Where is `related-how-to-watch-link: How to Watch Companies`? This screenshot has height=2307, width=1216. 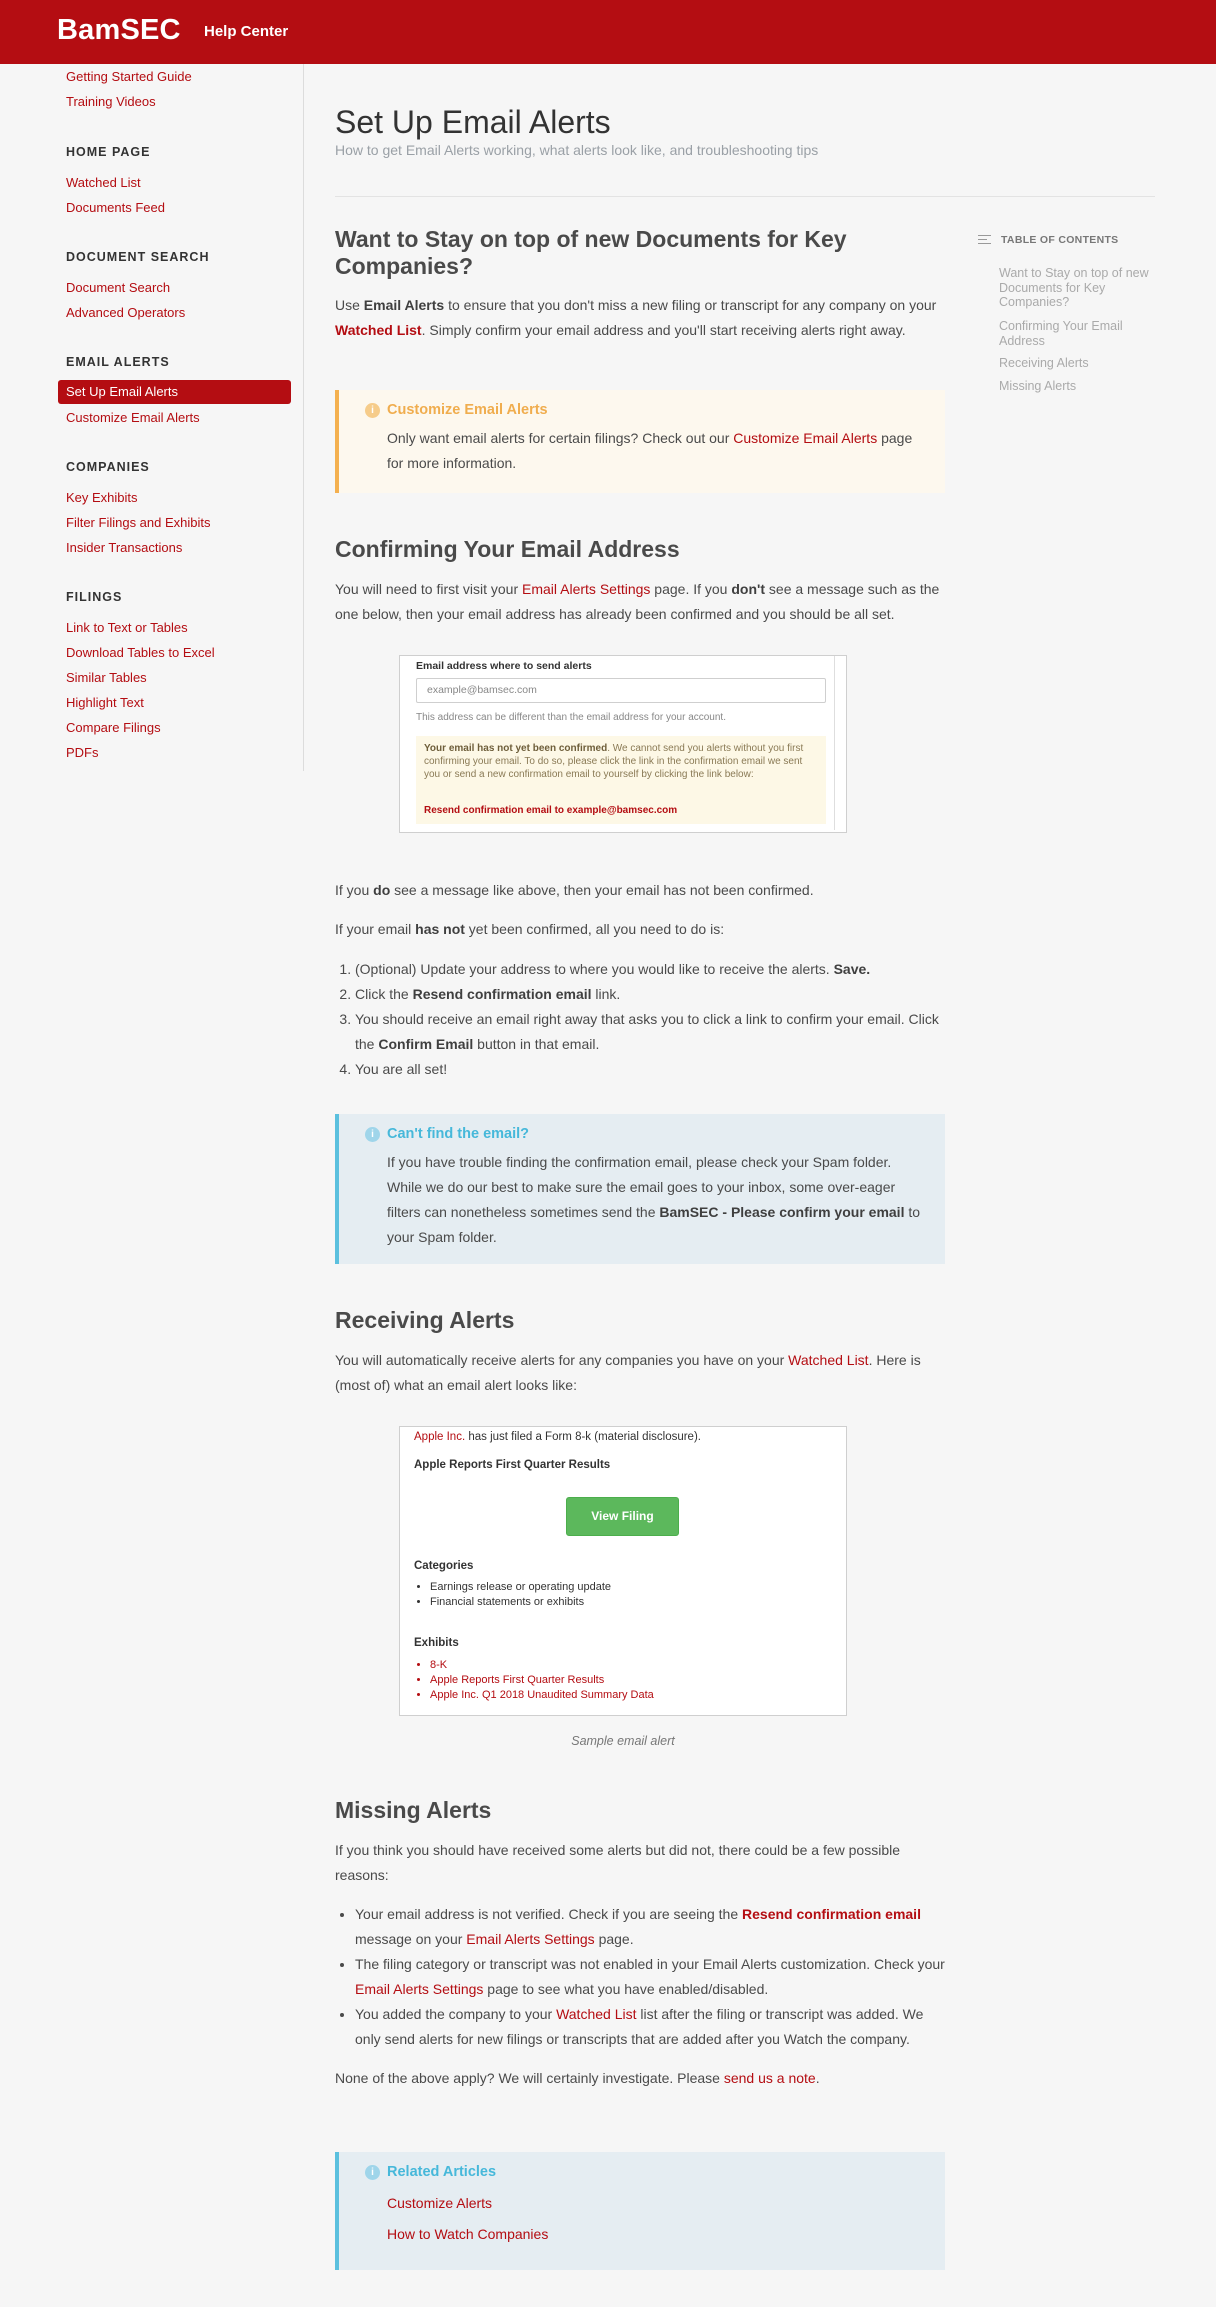 related-how-to-watch-link: How to Watch Companies is located at coordinates (467, 2234).